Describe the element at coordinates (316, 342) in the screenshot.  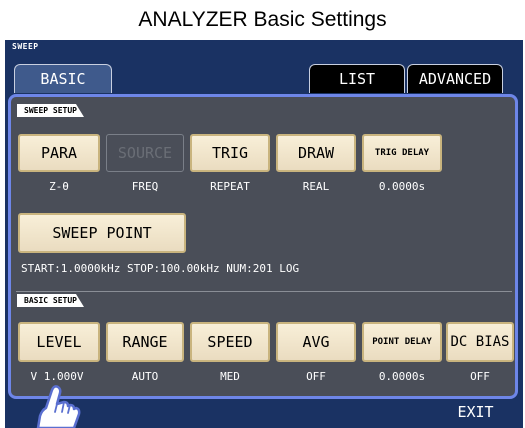
I see `avg-button: AVG` at that location.